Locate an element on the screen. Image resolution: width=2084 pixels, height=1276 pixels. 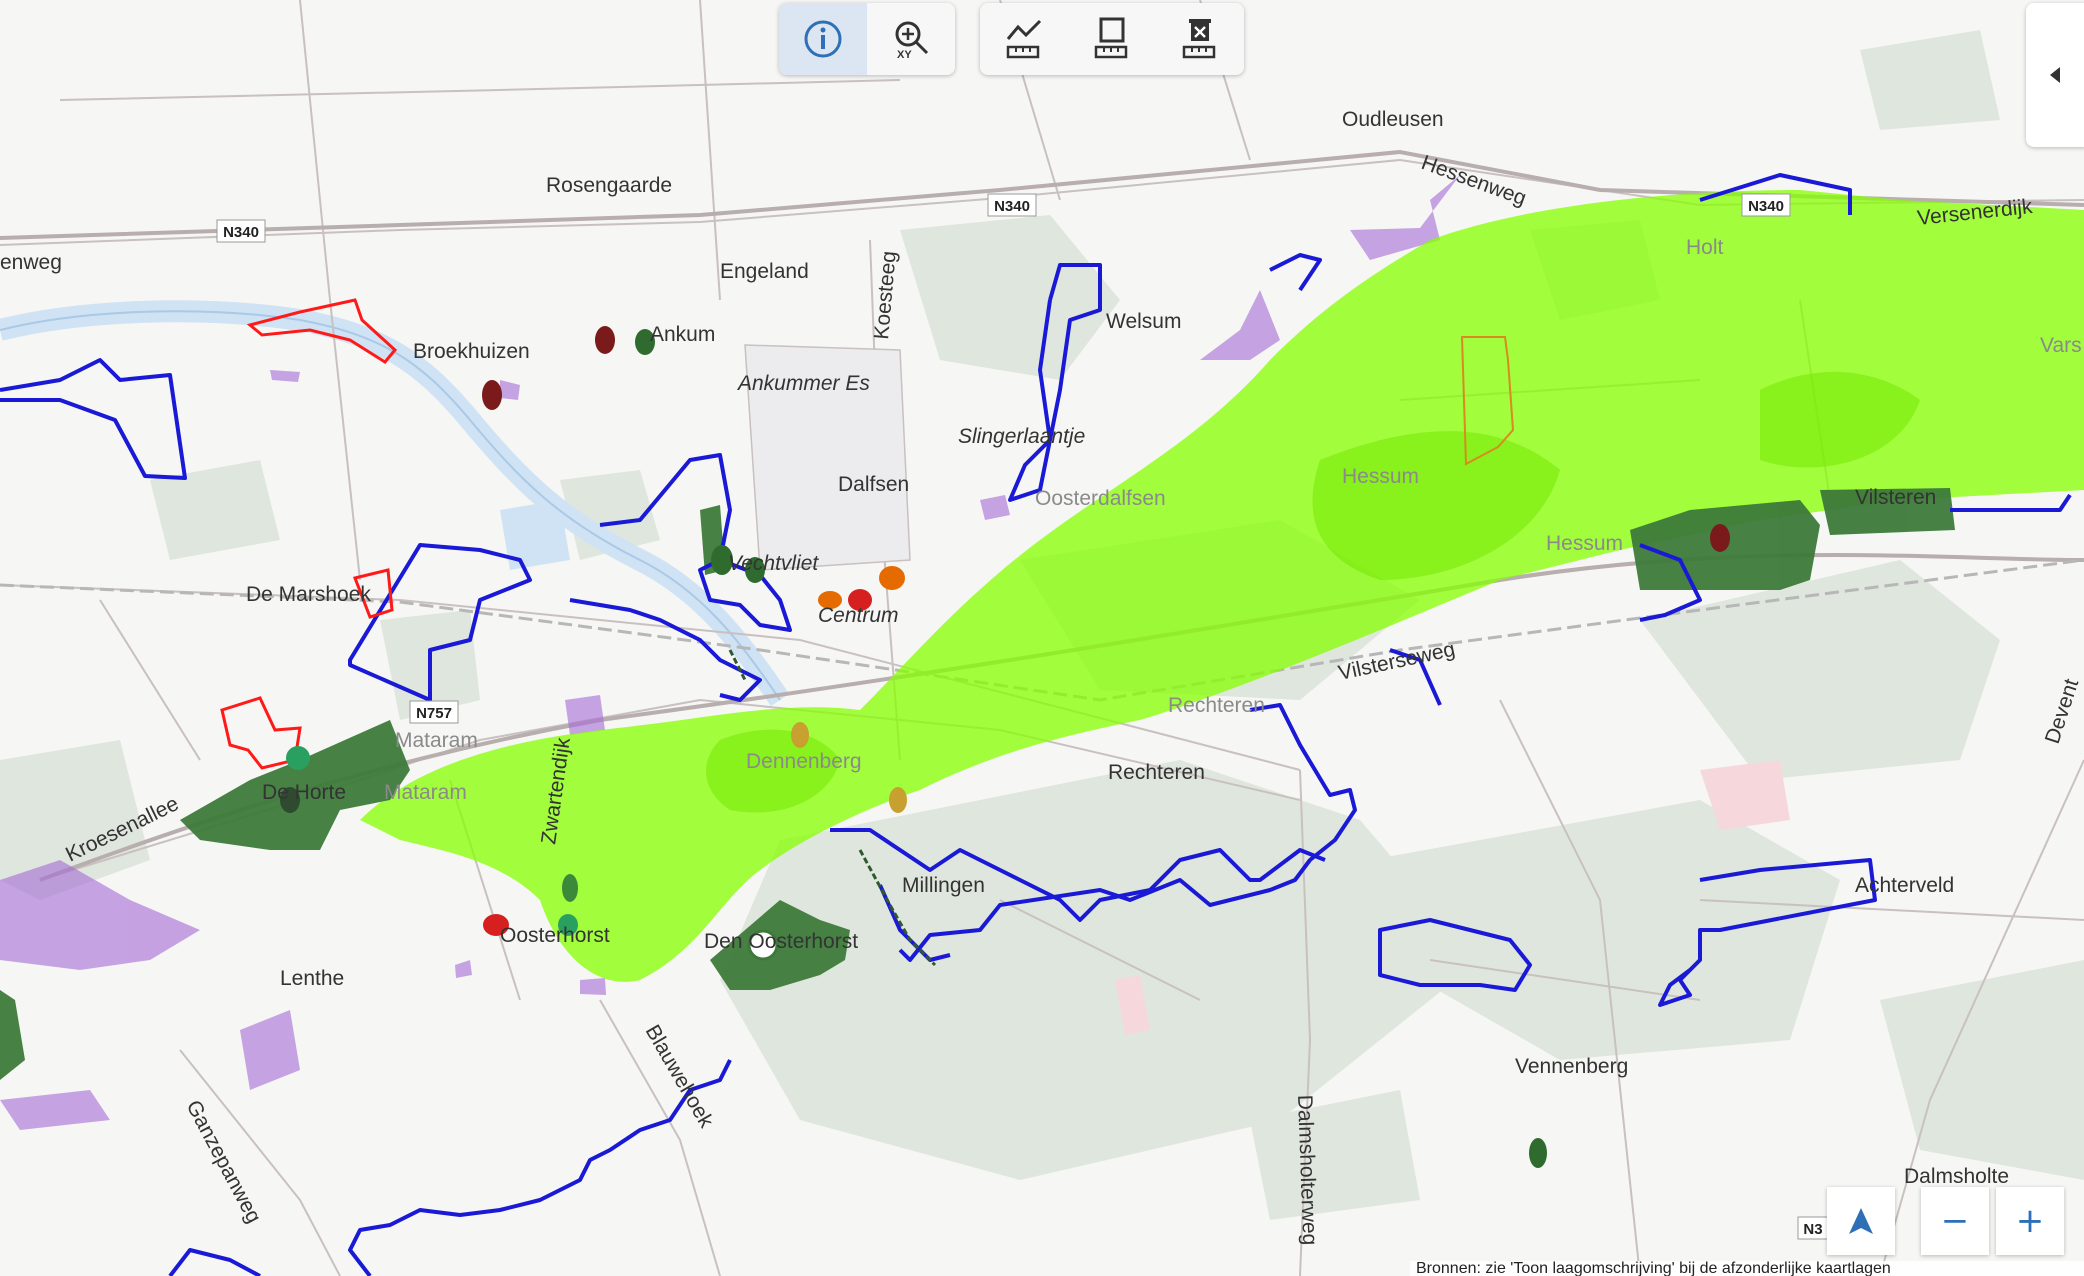
road-shield-n757: N757 is located at coordinates (434, 712).